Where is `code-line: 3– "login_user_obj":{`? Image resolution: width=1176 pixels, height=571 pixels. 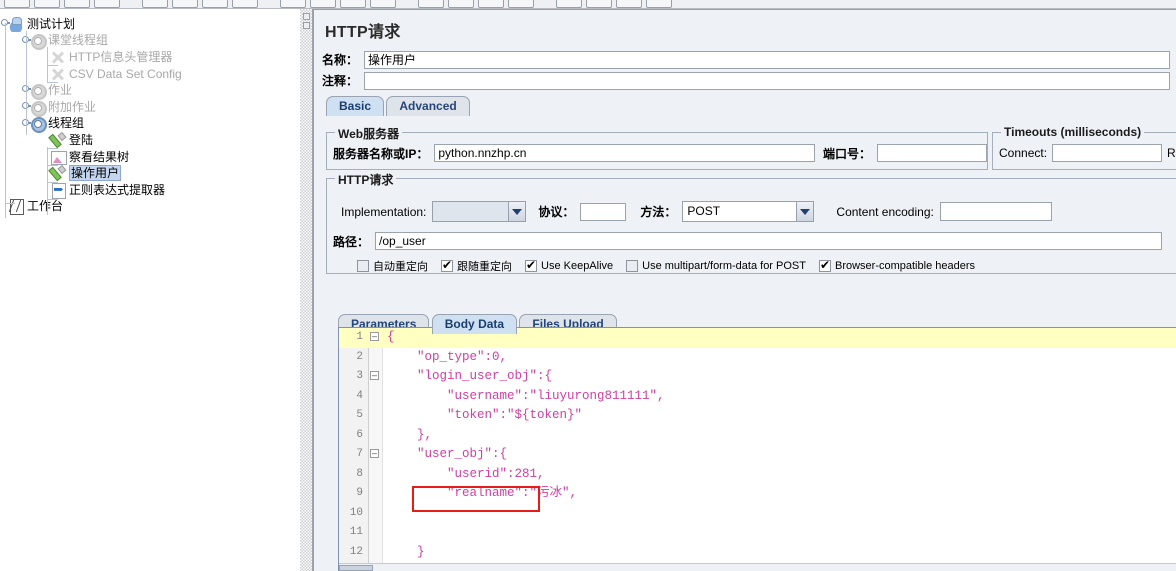 code-line: 3– "login_user_obj":{ is located at coordinates (757, 377).